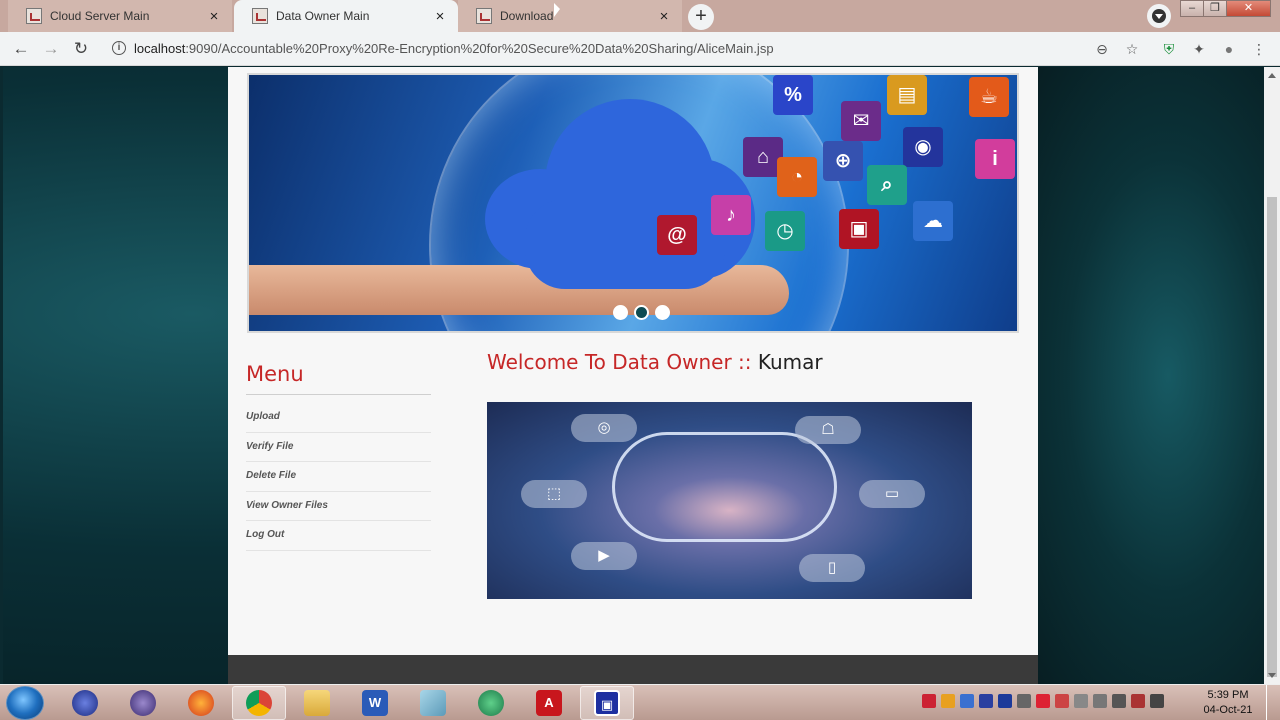 The height and width of the screenshot is (720, 1280). What do you see at coordinates (620, 194) in the screenshot?
I see `cloud-icon` at bounding box center [620, 194].